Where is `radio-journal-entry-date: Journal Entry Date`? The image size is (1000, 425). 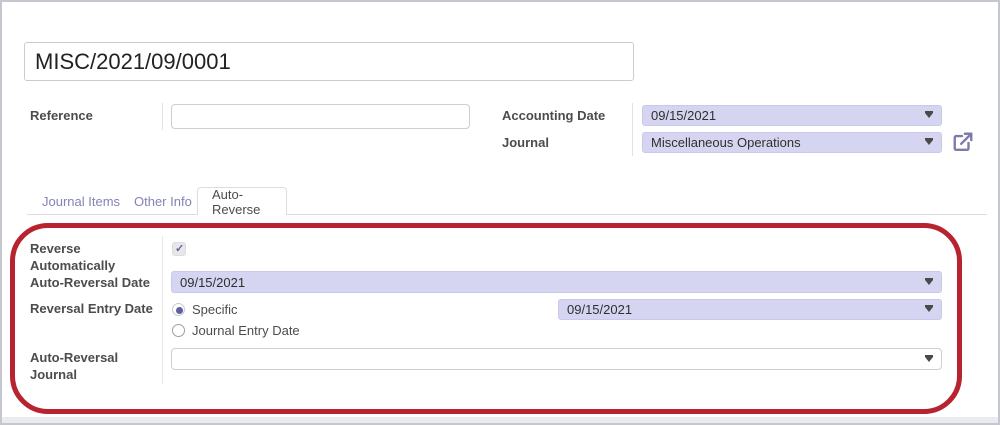 radio-journal-entry-date: Journal Entry Date is located at coordinates (236, 330).